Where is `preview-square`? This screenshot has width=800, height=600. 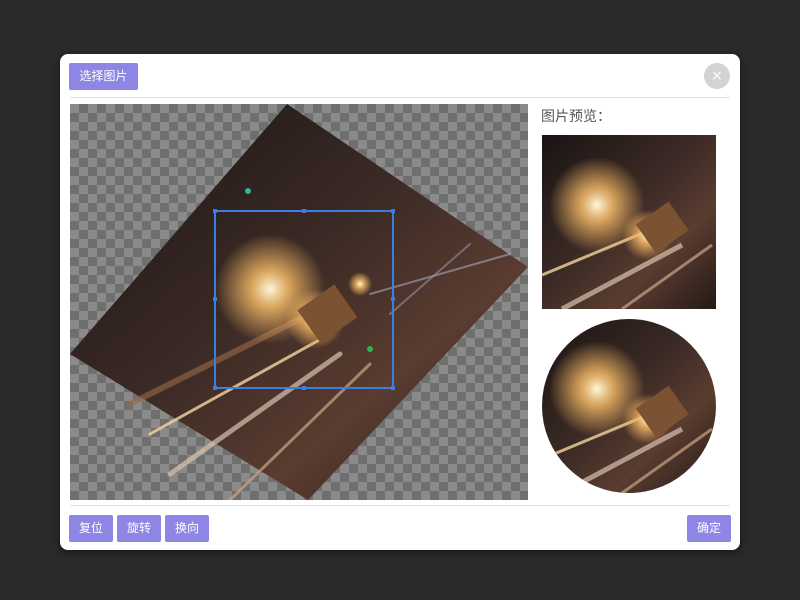
preview-square is located at coordinates (629, 222).